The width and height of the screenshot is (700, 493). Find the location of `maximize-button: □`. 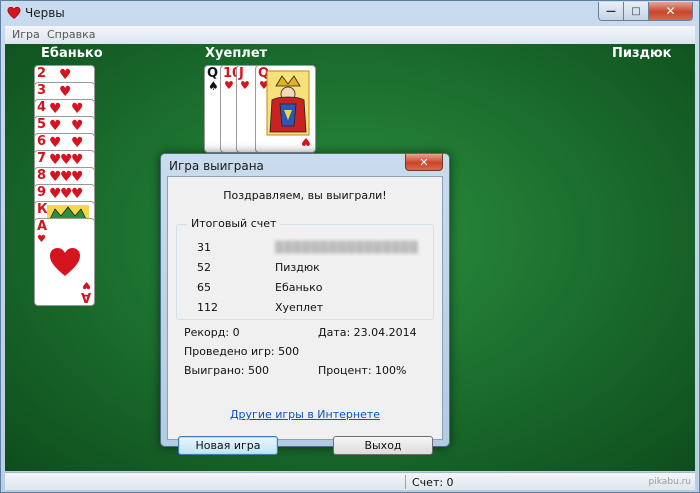

maximize-button: □ is located at coordinates (636, 11).